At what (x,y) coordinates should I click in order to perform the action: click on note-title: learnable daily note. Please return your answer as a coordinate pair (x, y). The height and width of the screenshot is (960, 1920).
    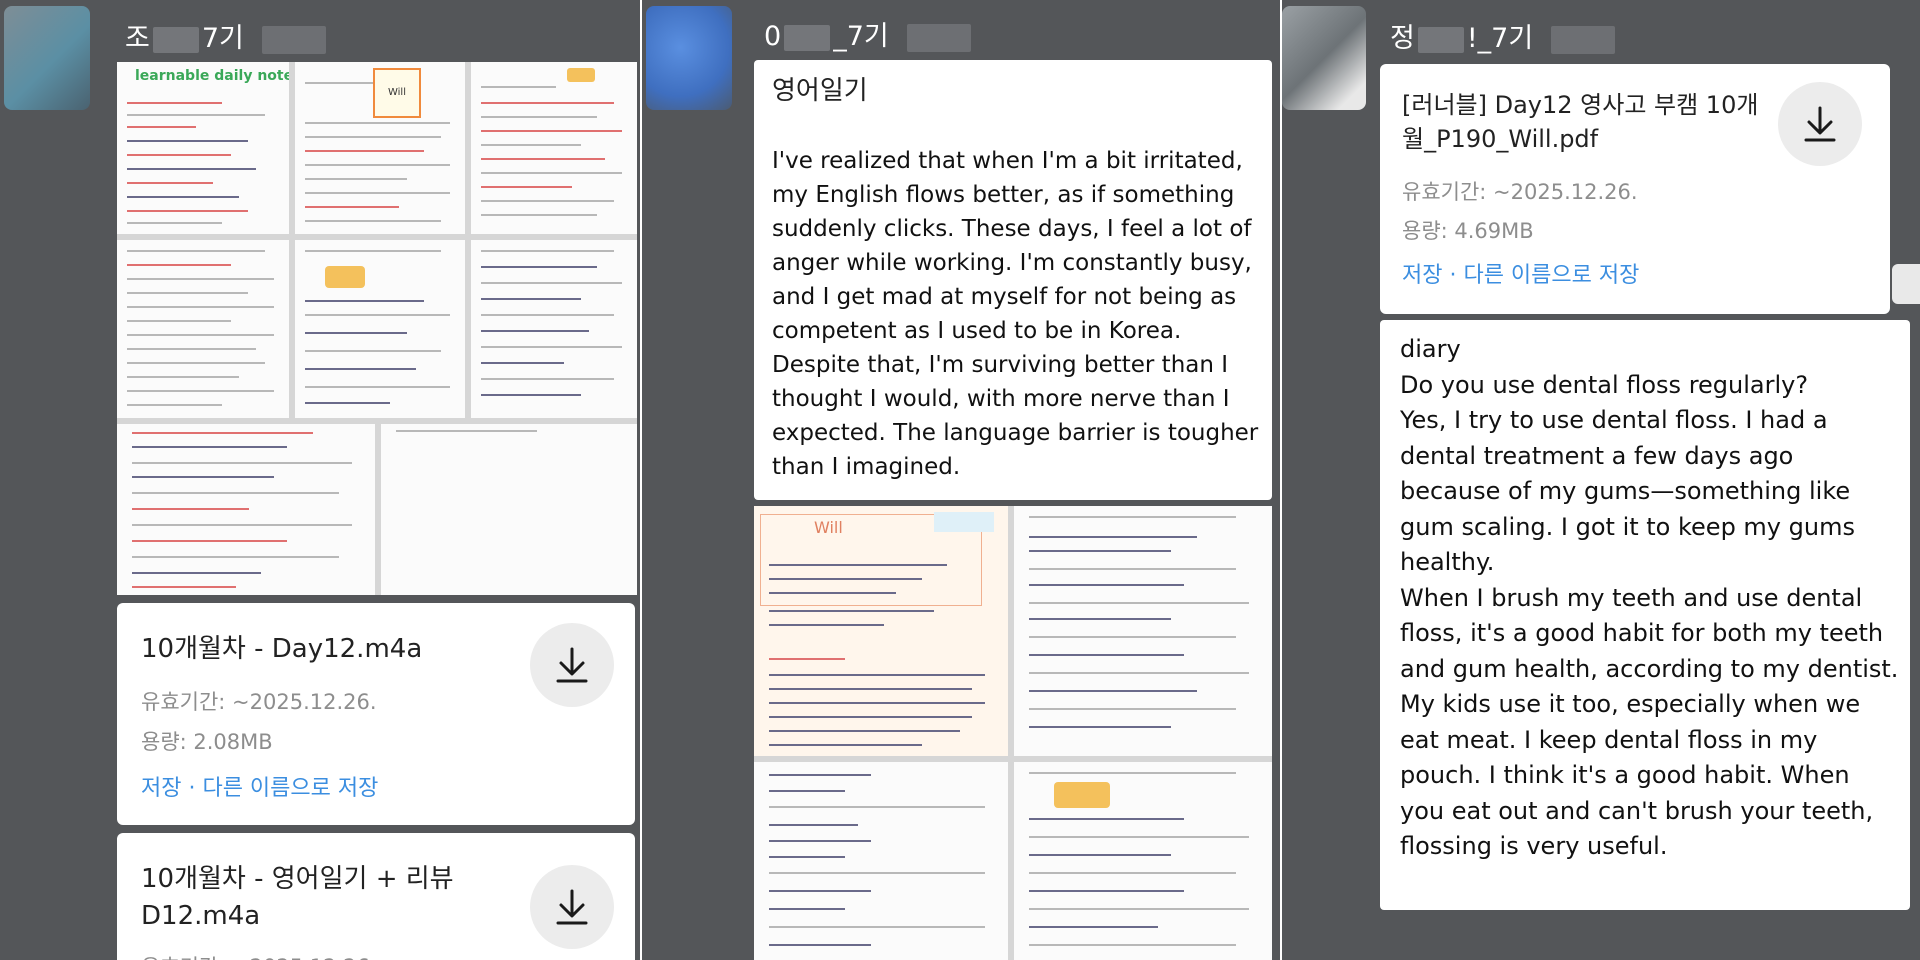
    Looking at the image, I should click on (212, 76).